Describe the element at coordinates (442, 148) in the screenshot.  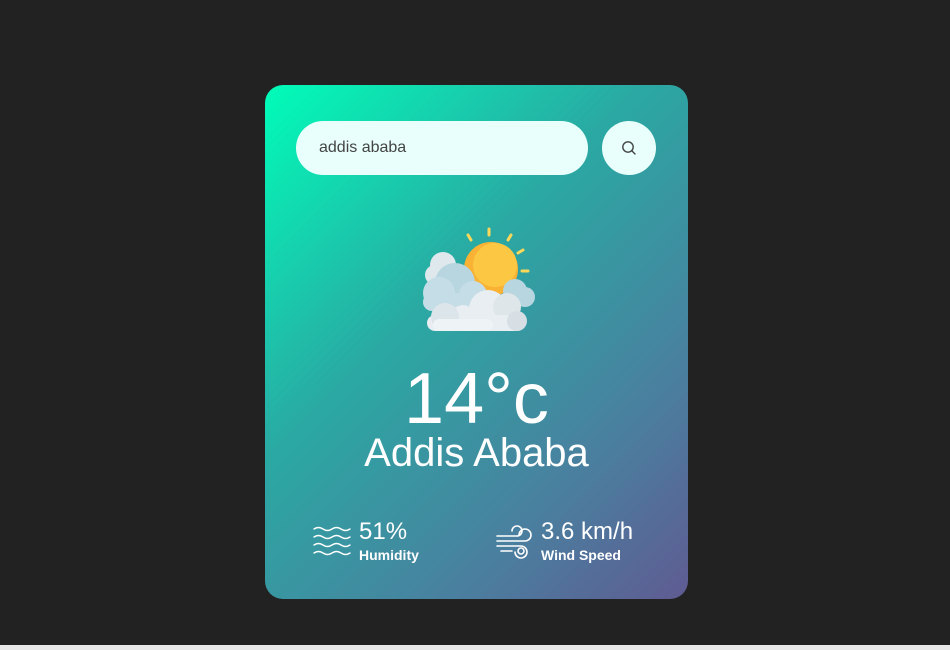
I see `search-input` at that location.